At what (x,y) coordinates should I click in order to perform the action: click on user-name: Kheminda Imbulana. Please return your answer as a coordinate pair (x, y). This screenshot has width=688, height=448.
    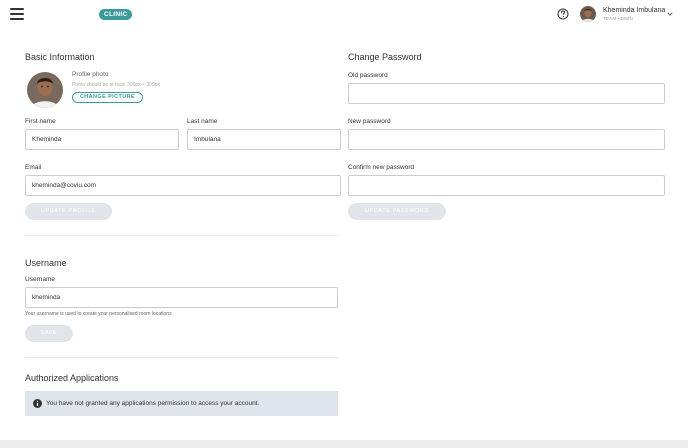
    Looking at the image, I should click on (634, 10).